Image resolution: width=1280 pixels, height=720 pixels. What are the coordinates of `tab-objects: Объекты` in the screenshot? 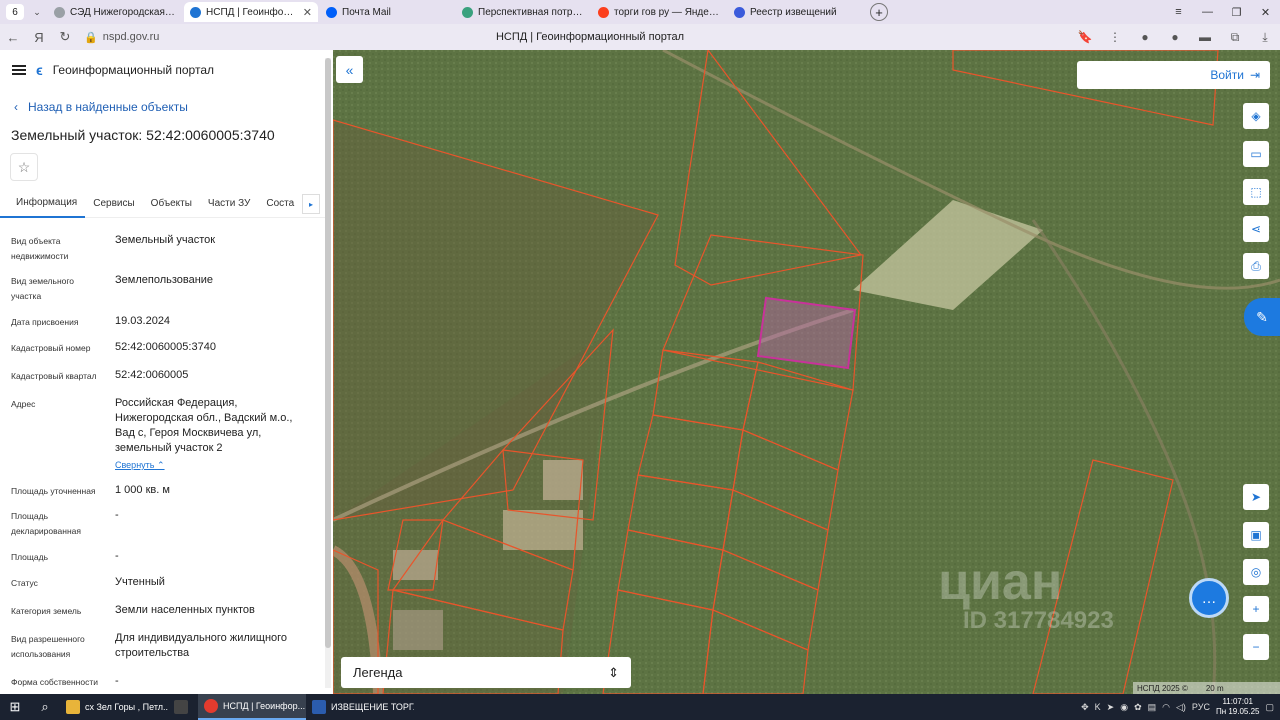 It's located at (171, 204).